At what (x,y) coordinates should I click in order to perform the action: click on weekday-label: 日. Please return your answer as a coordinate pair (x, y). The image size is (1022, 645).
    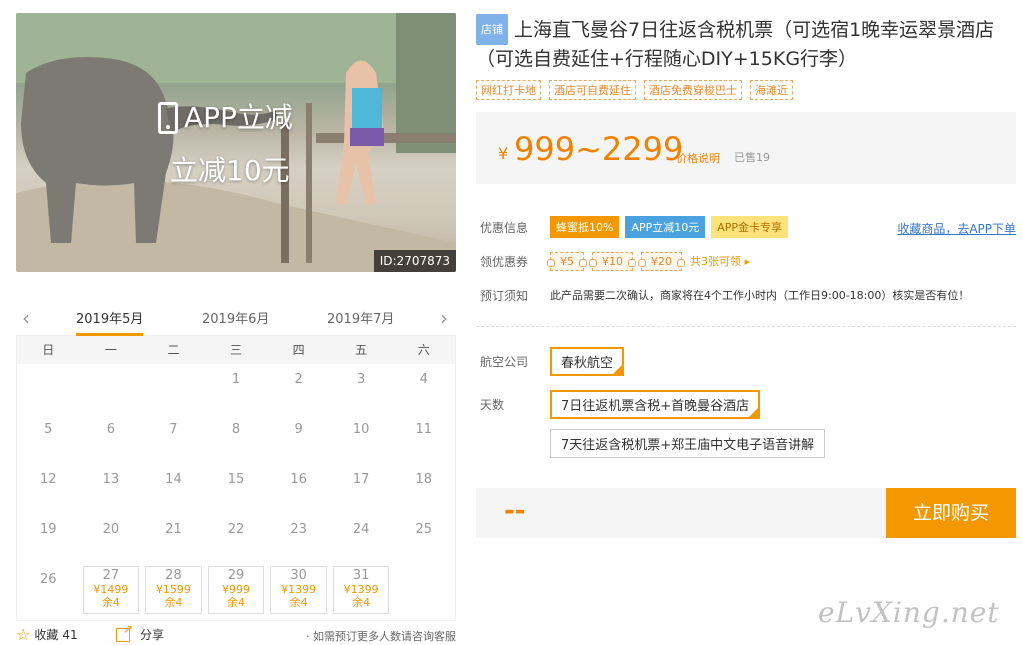
    Looking at the image, I should click on (48, 350).